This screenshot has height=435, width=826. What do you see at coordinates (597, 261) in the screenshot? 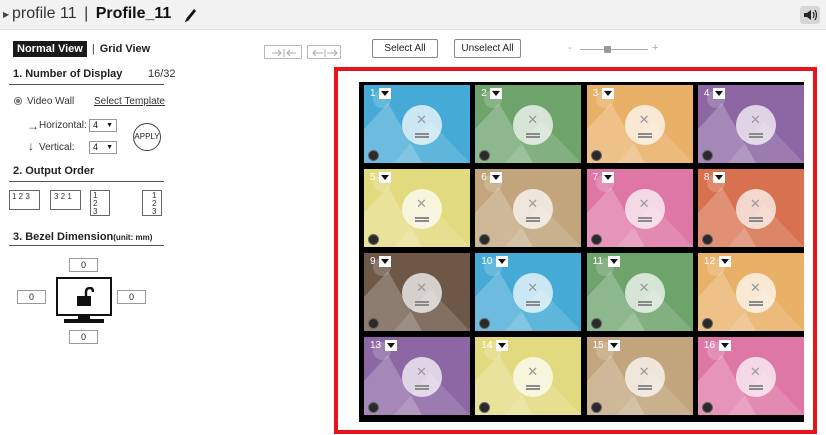
I see `display-number: 11` at bounding box center [597, 261].